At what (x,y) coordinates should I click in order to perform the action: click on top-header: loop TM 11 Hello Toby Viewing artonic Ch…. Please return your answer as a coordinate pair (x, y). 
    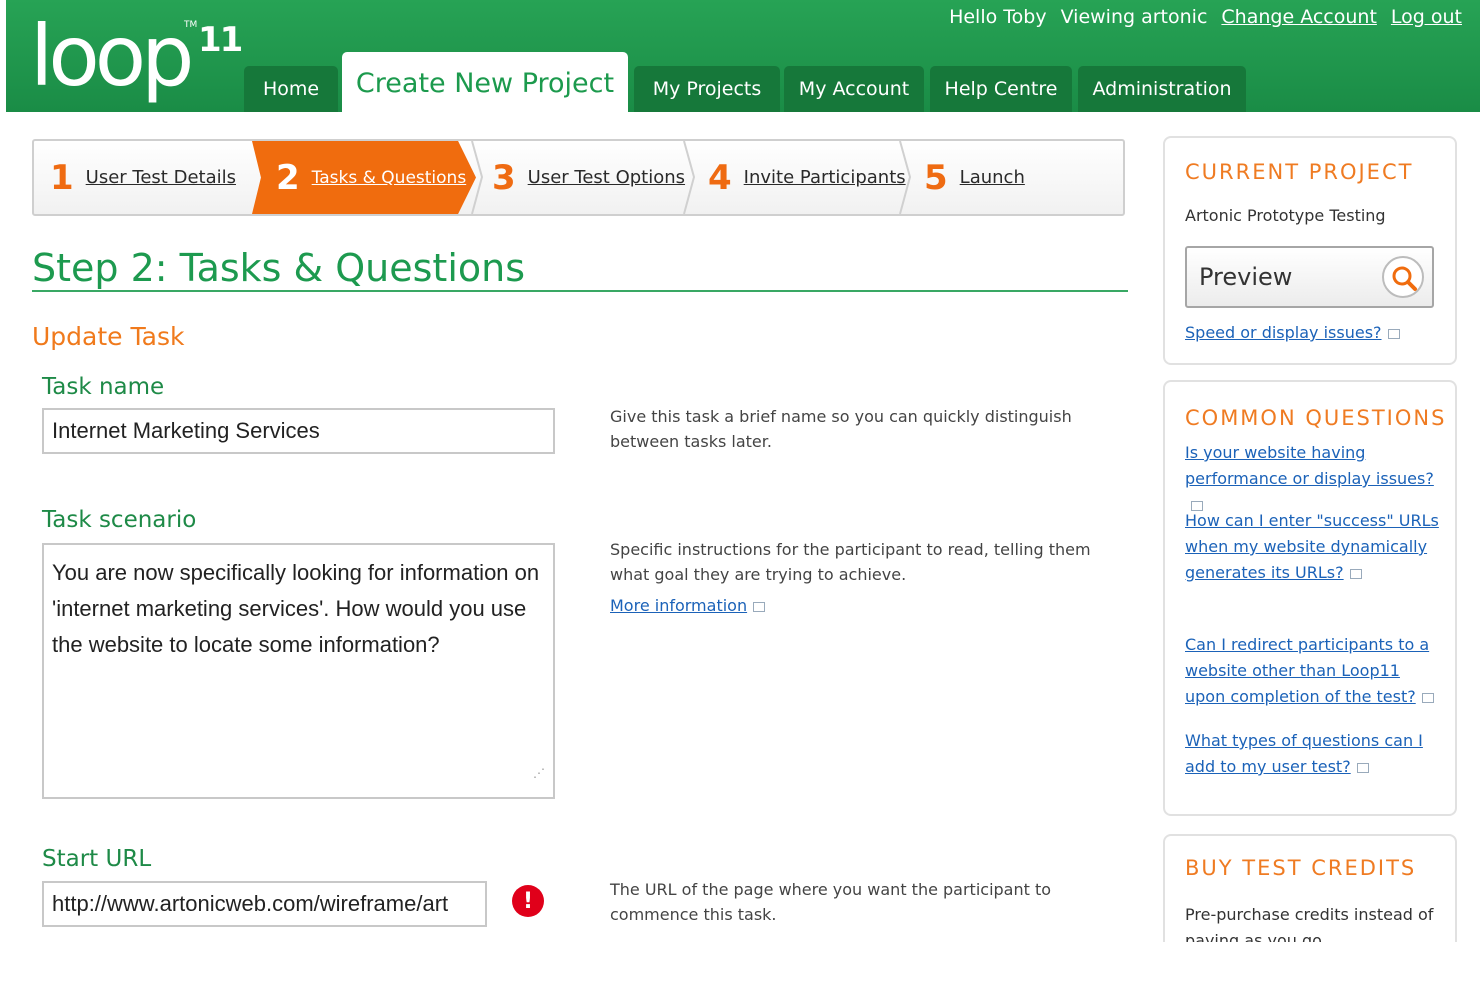
    Looking at the image, I should click on (743, 57).